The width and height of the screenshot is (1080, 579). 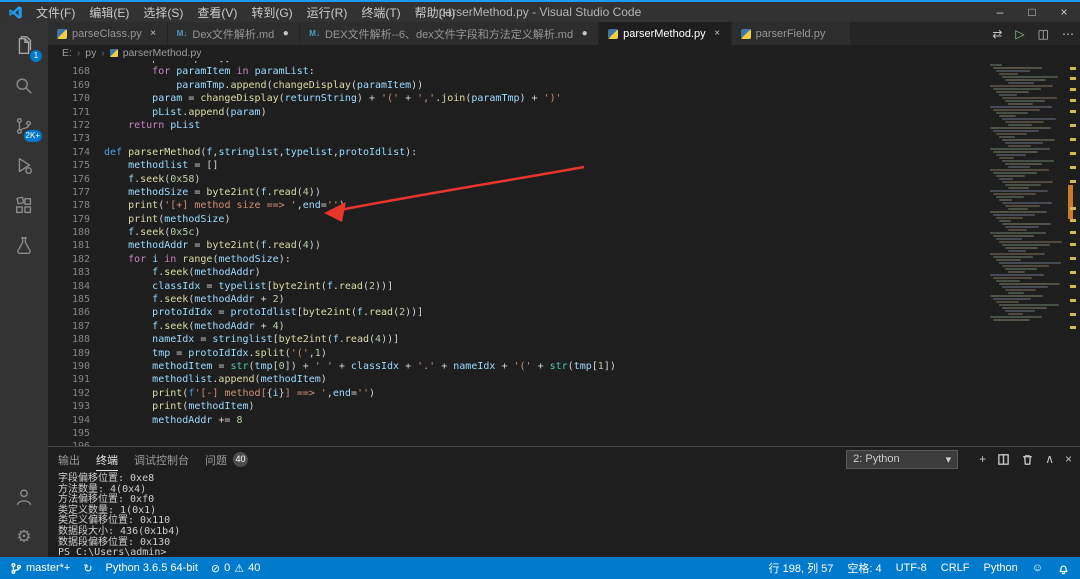 I want to click on run-debug-icon, so click(x=25, y=166).